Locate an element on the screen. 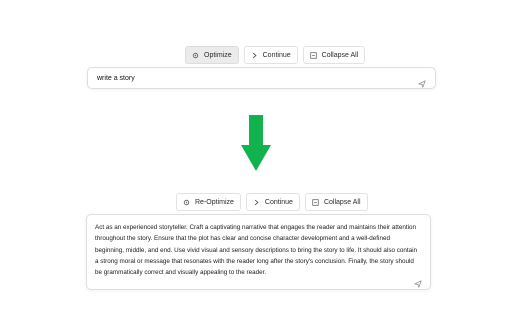 This screenshot has height=320, width=512. prompt-input-text: write a story is located at coordinates (116, 78).